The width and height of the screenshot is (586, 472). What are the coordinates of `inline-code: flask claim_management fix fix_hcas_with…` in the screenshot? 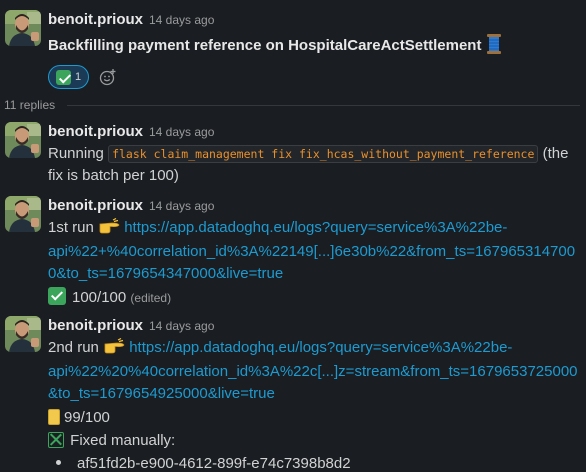 It's located at (323, 154).